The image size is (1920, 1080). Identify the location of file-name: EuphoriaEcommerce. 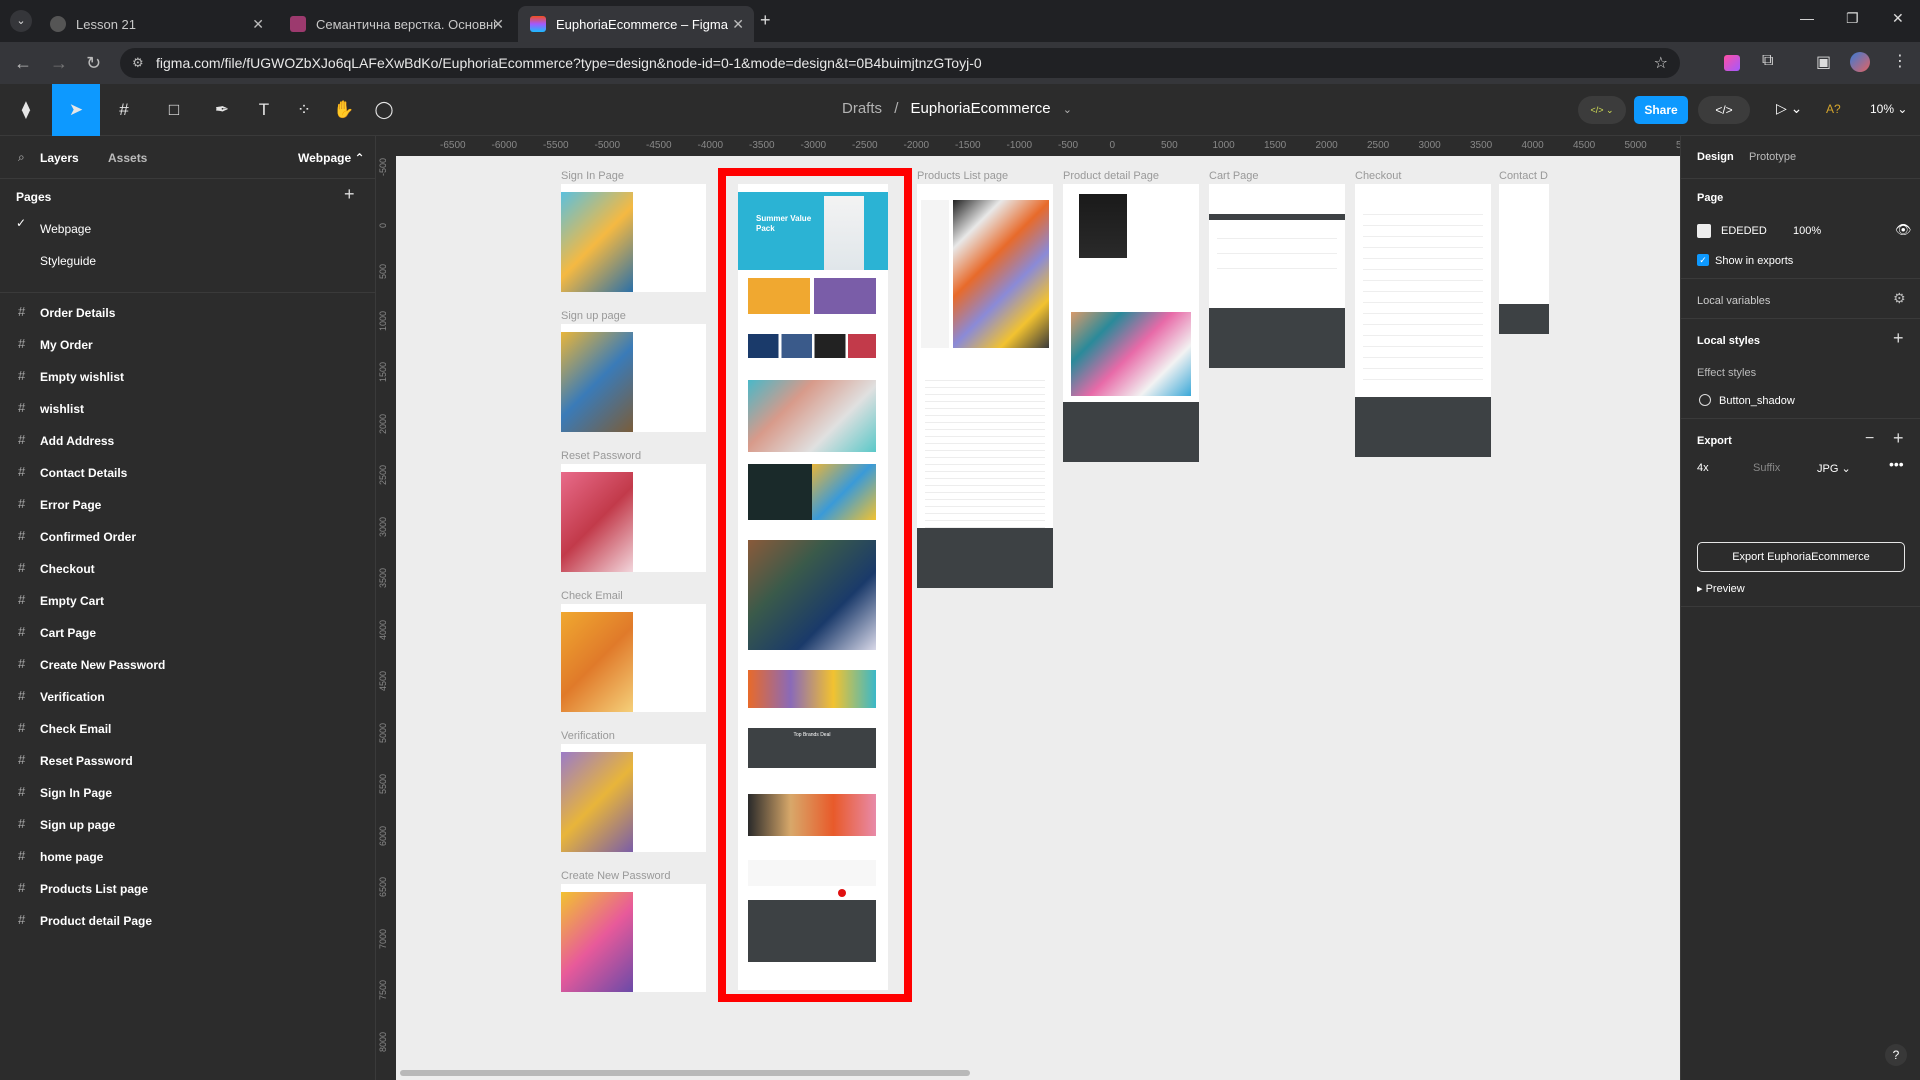
(981, 108).